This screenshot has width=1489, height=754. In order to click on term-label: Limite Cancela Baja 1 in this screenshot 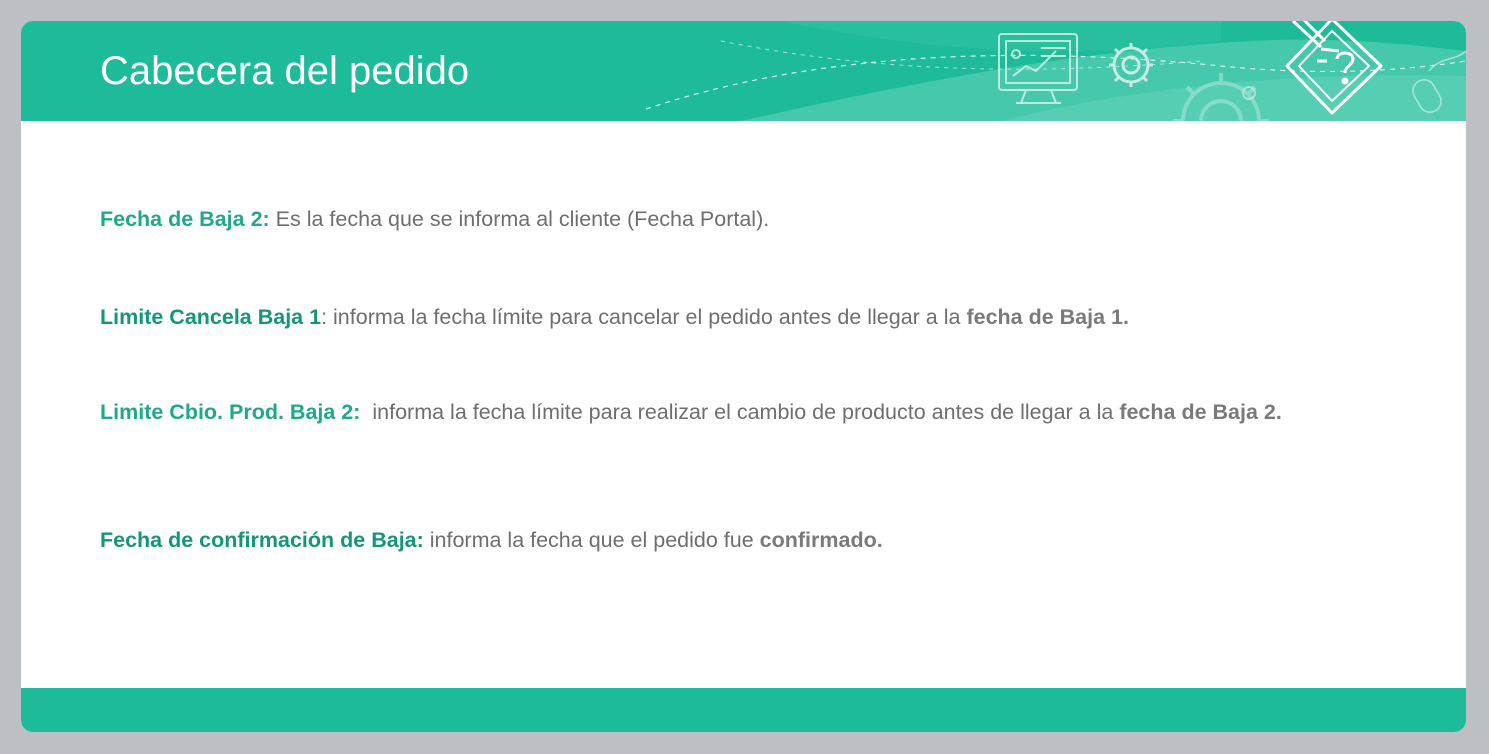, I will do `click(211, 317)`.